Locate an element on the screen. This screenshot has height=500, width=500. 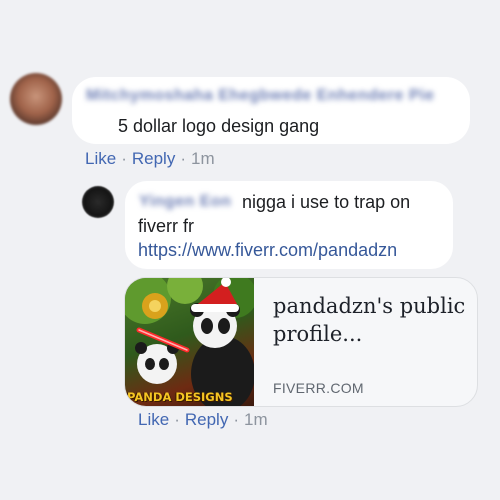
comment-actions: Like · Reply · 1m is located at coordinates (150, 159).